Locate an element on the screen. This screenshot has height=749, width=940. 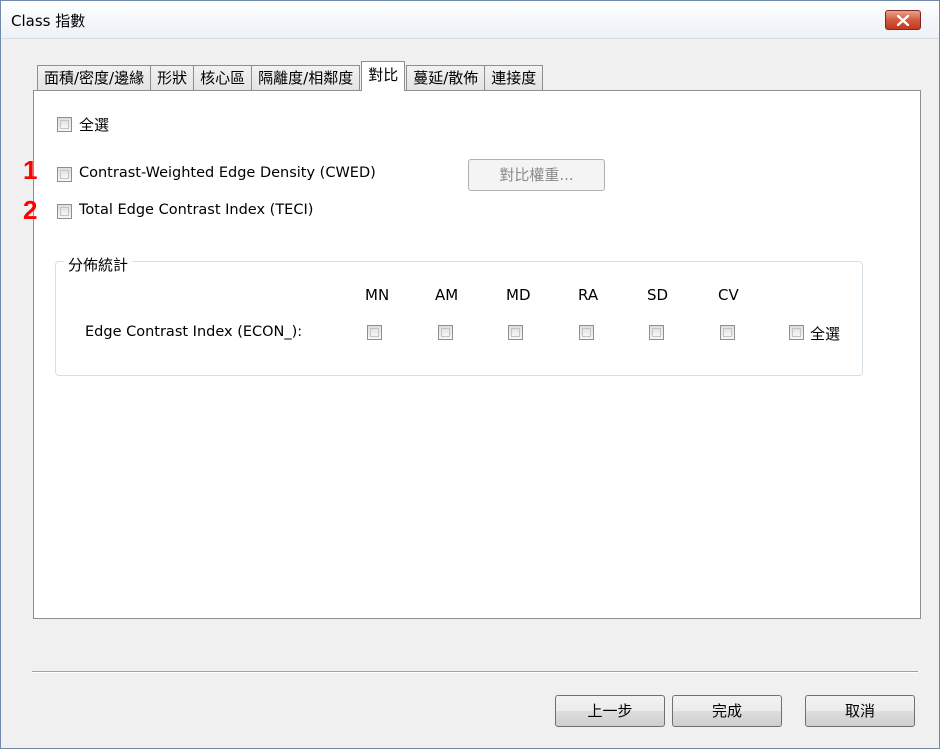
econ-select-all-label: 全選 is located at coordinates (825, 334).